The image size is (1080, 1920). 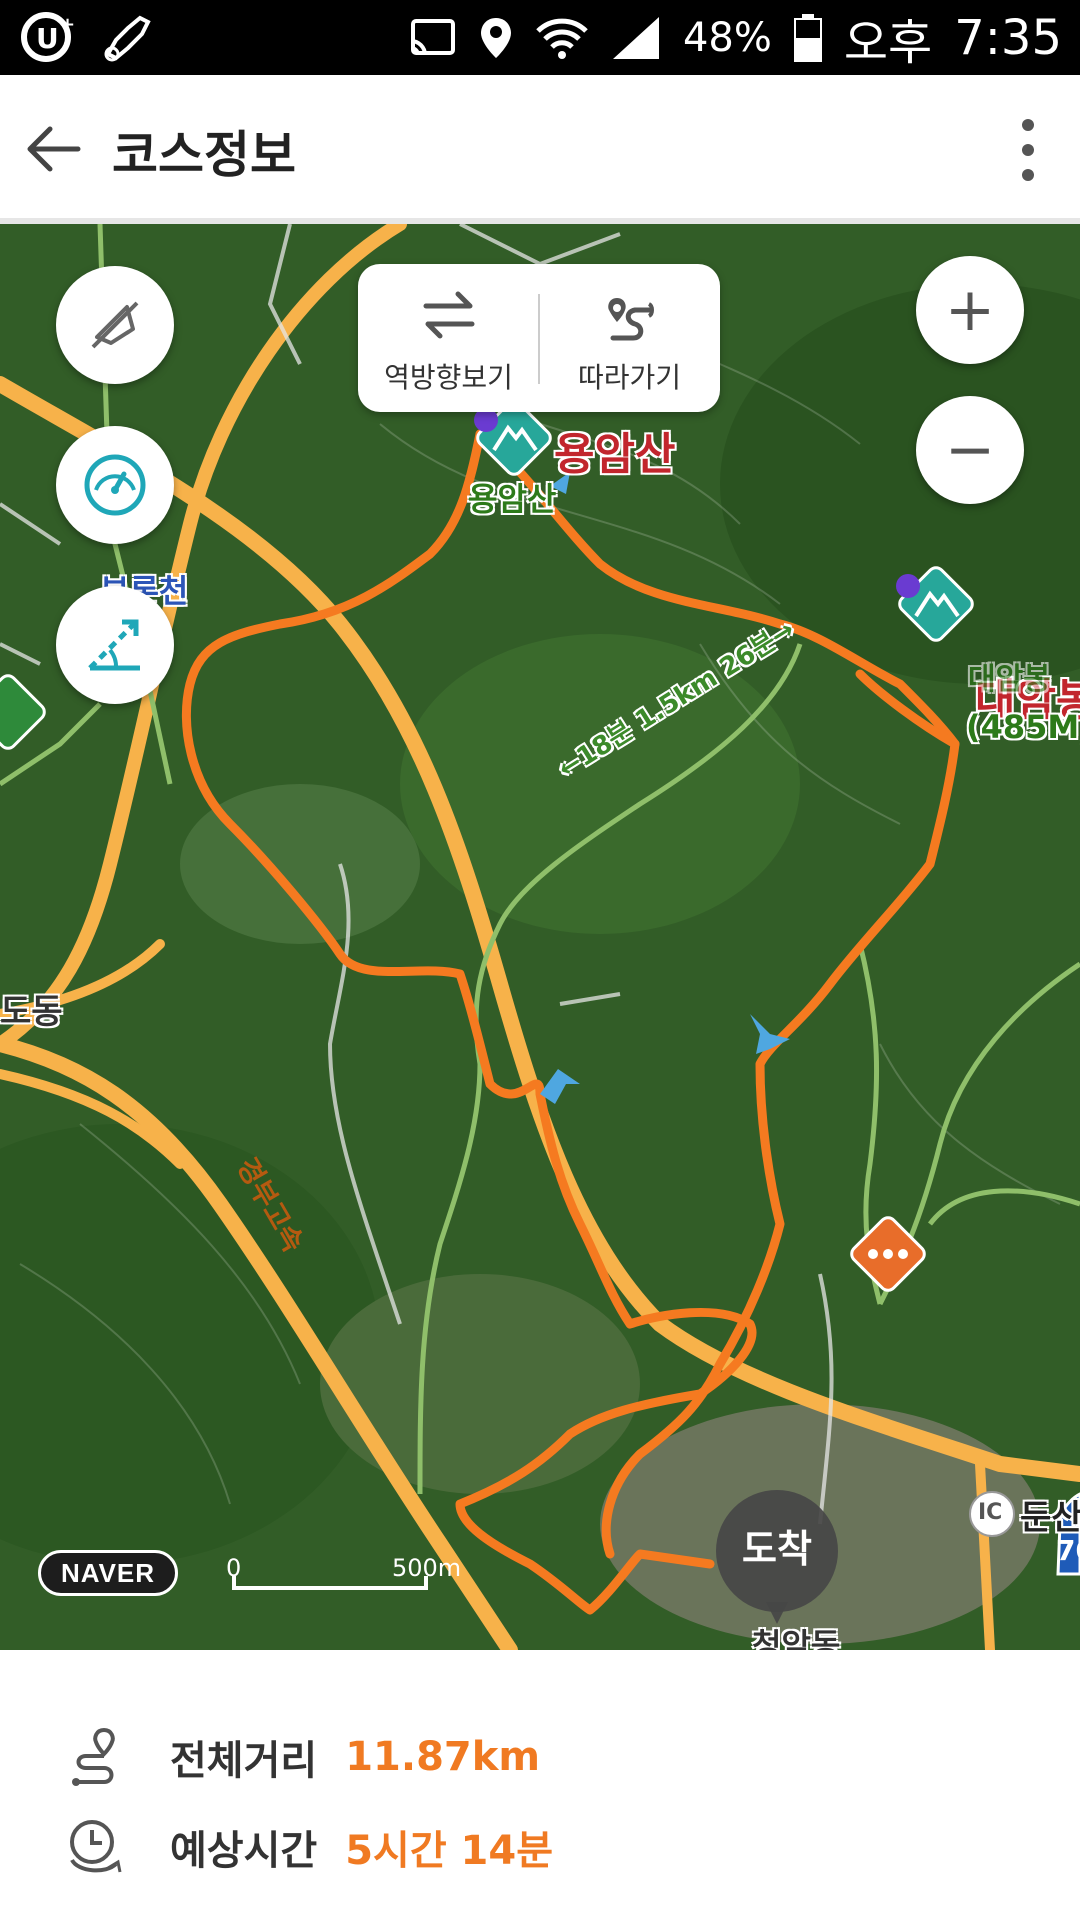 I want to click on follow-path-icon, so click(x=631, y=319).